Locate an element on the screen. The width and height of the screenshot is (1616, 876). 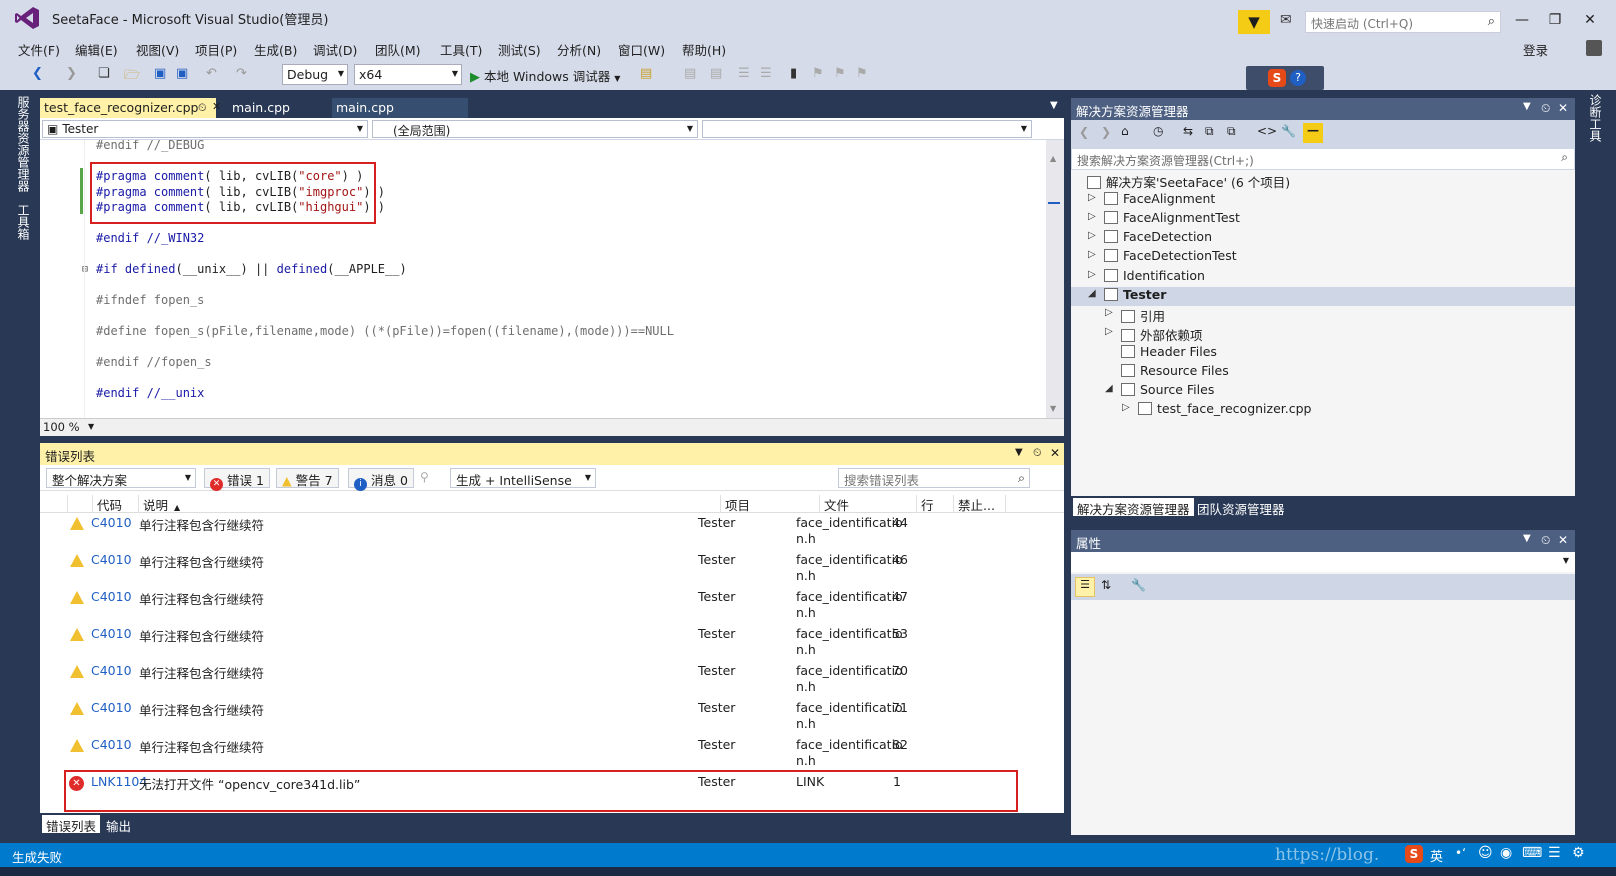
next-bookmark-icon: ⚑ is located at coordinates (840, 73).